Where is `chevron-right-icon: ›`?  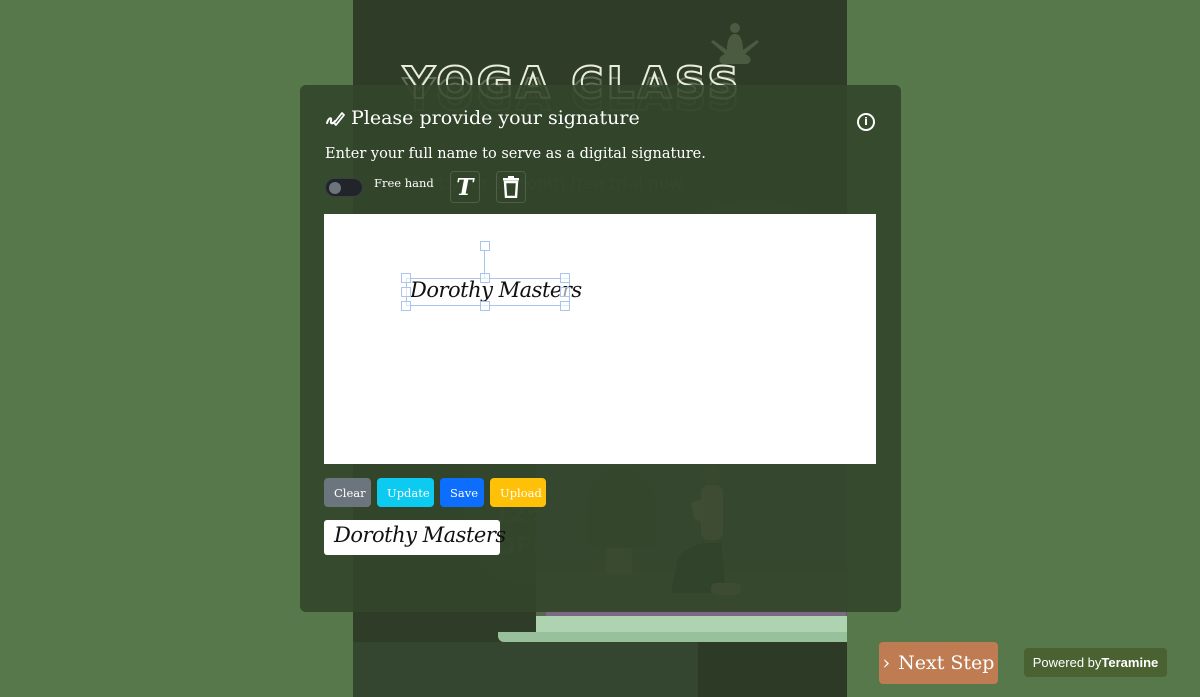
chevron-right-icon: › is located at coordinates (886, 663).